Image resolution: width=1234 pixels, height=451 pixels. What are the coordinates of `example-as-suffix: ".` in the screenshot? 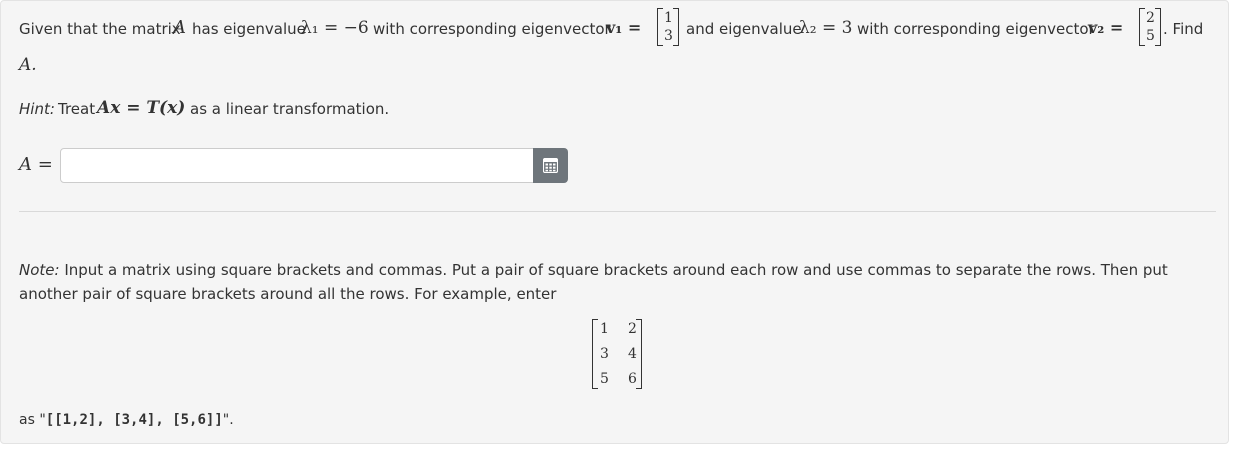 It's located at (228, 420).